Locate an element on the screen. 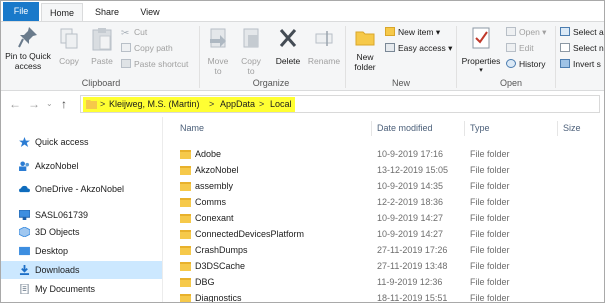 This screenshot has height=303, width=605. breadcrumb-appdata: AppData is located at coordinates (237, 104).